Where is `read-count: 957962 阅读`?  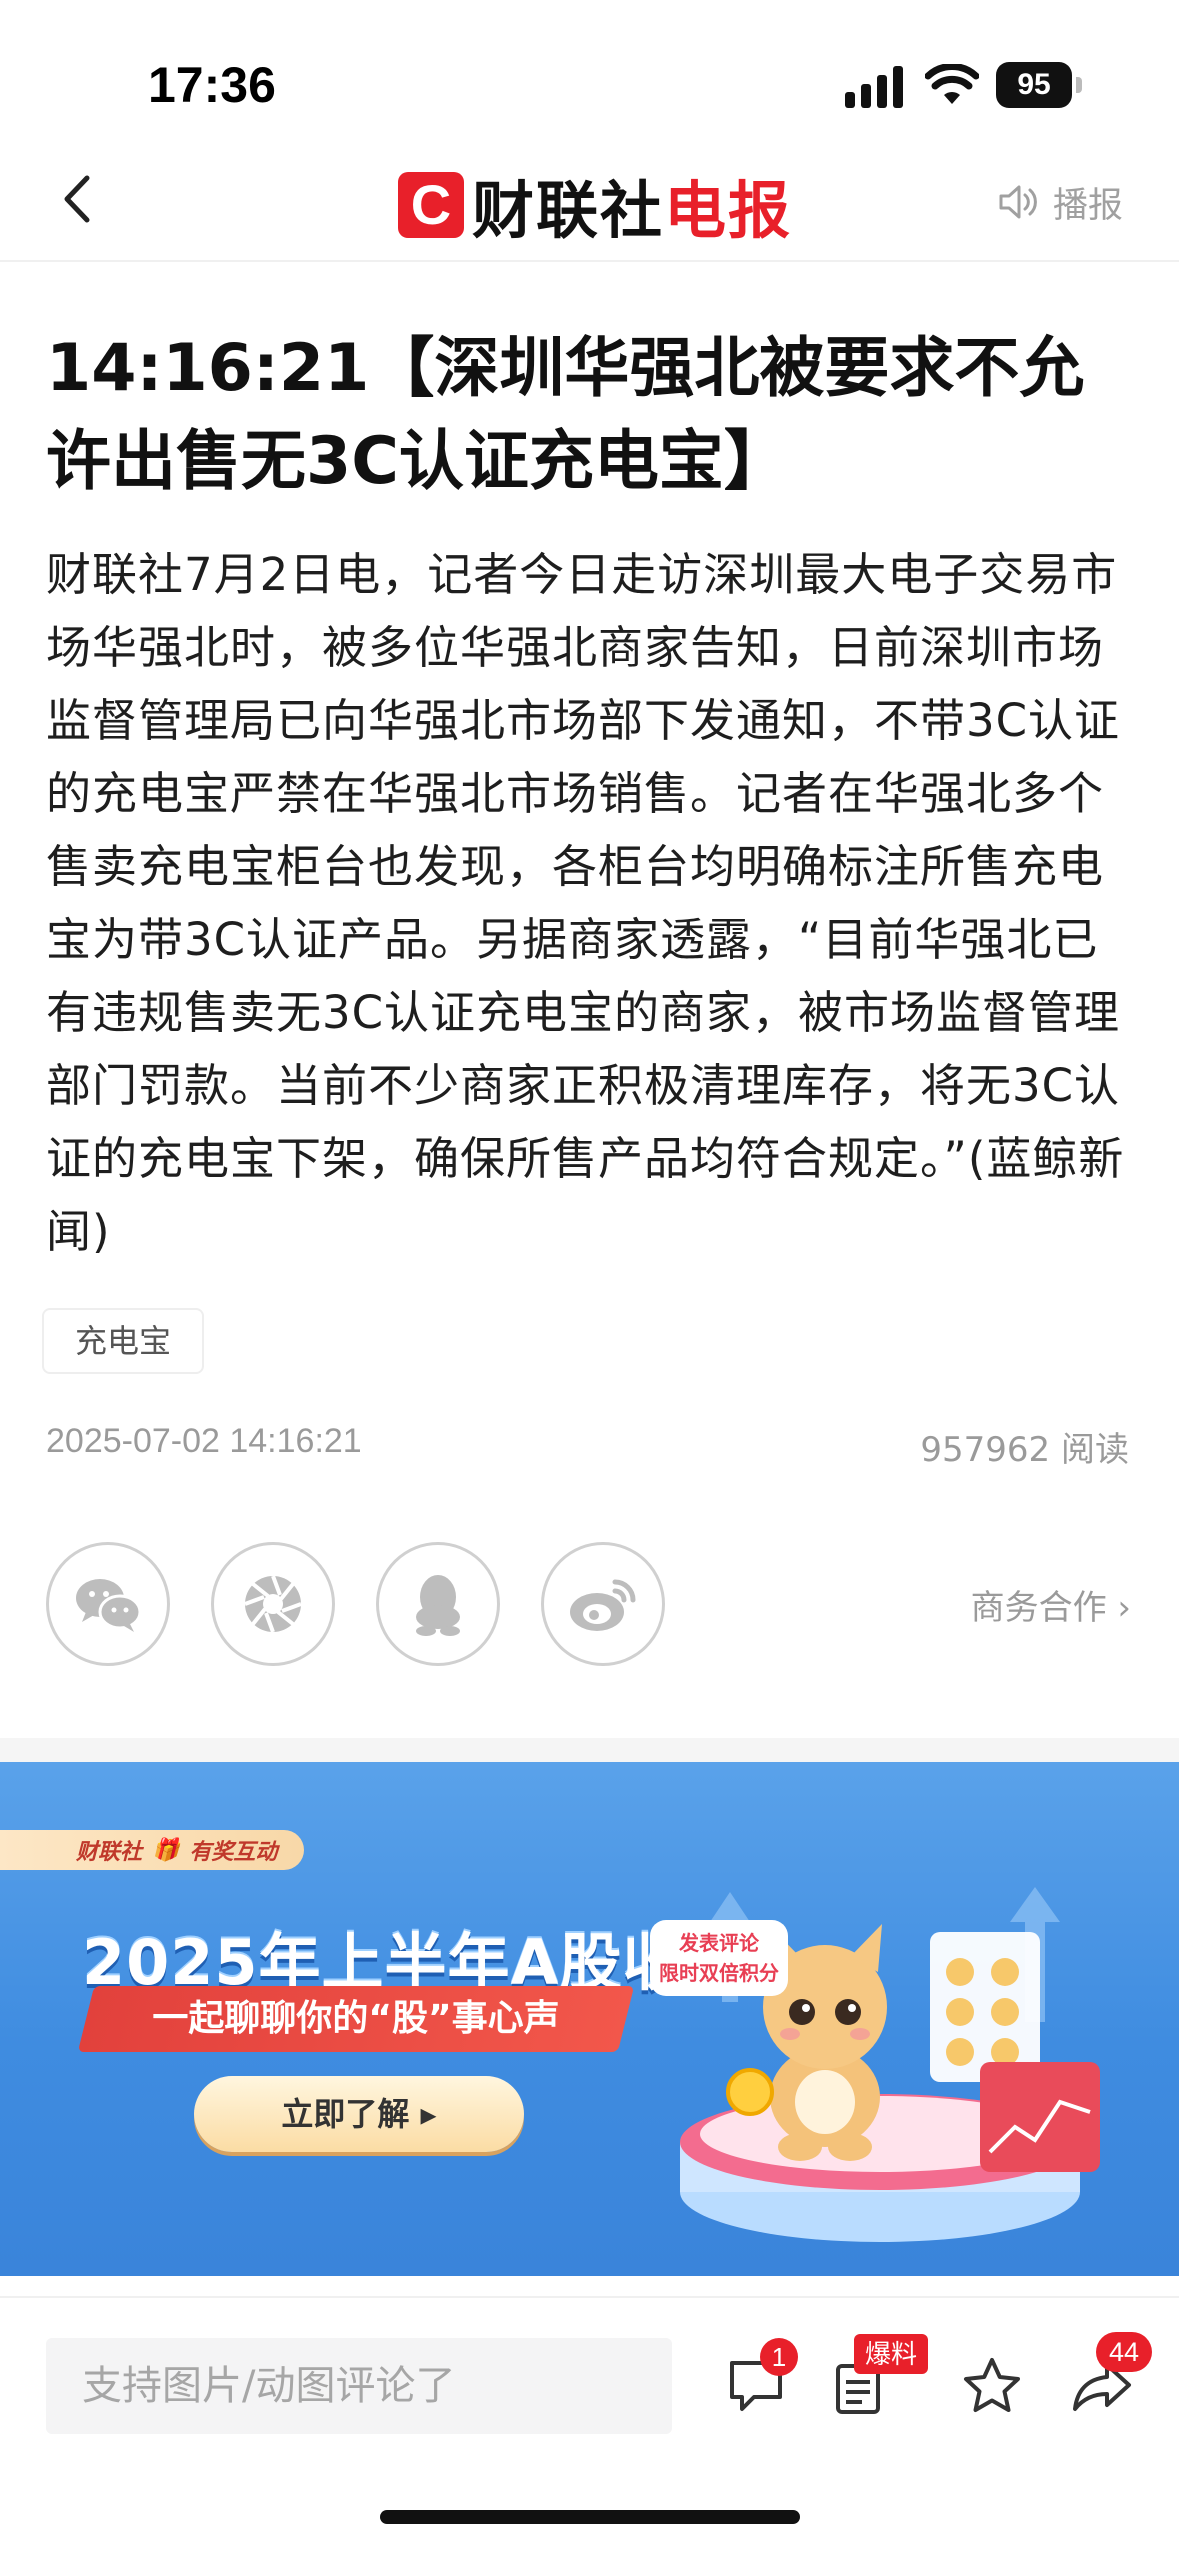
read-count: 957962 阅读 is located at coordinates (1024, 1450).